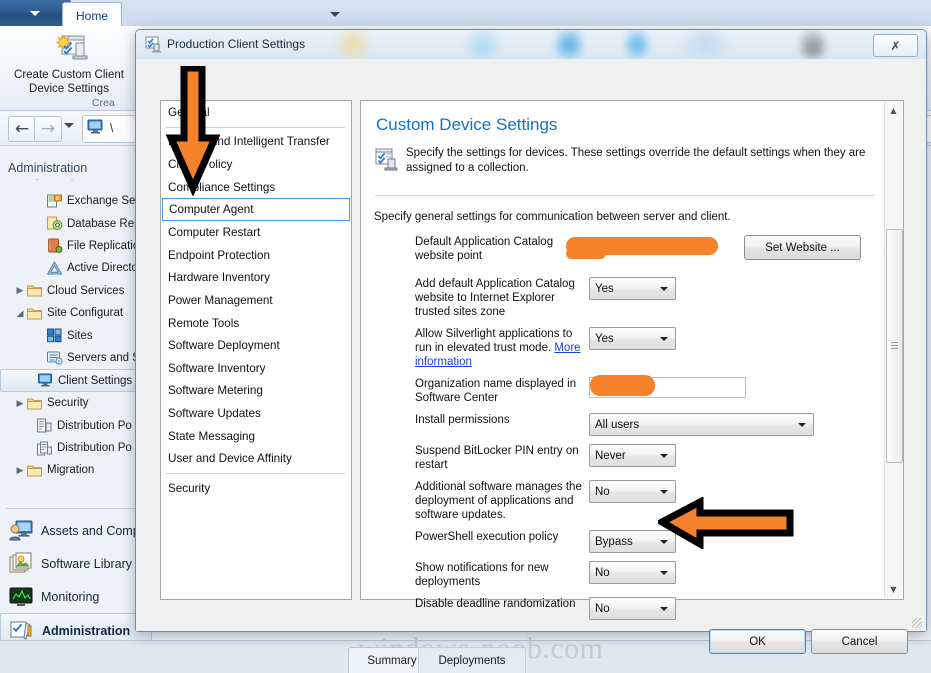 This screenshot has width=931, height=673. I want to click on category-item-software-metering: Software Metering, so click(256, 391).